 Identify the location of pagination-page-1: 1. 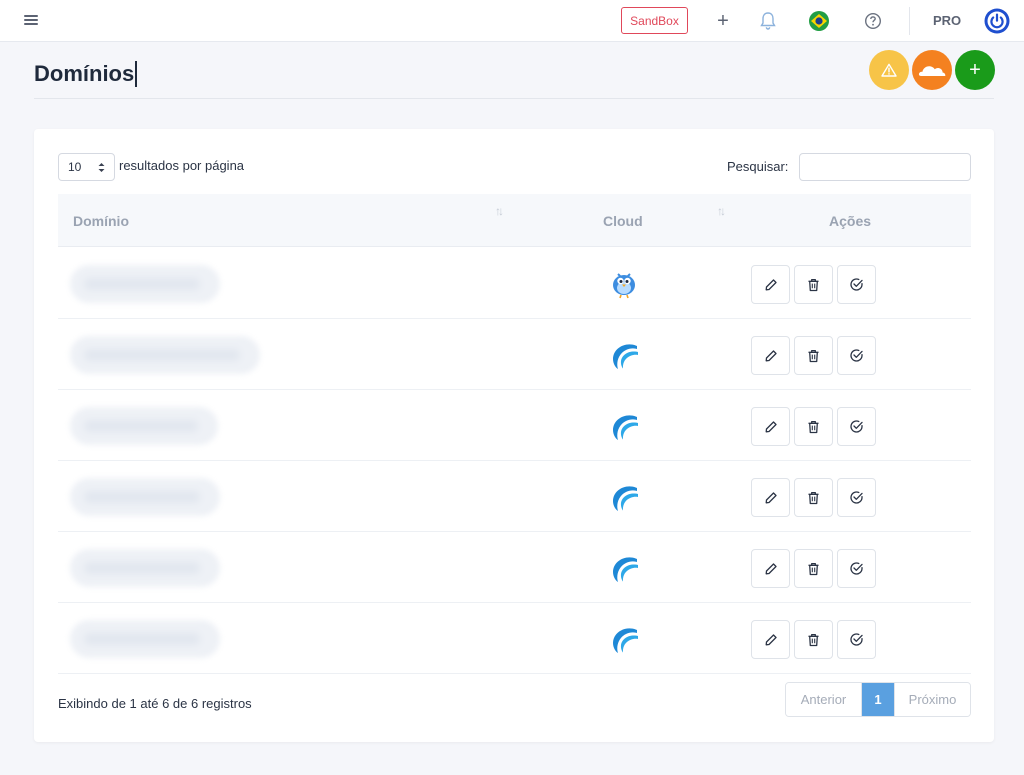
(878, 699).